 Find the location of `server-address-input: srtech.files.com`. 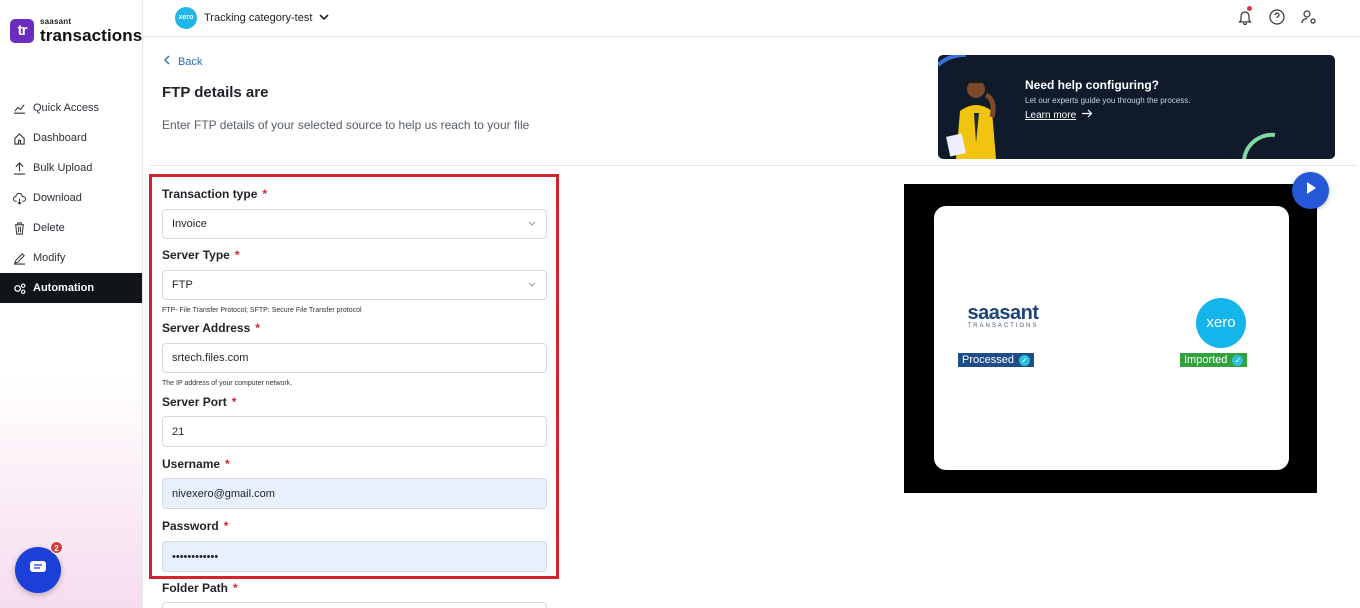

server-address-input: srtech.files.com is located at coordinates (354, 358).